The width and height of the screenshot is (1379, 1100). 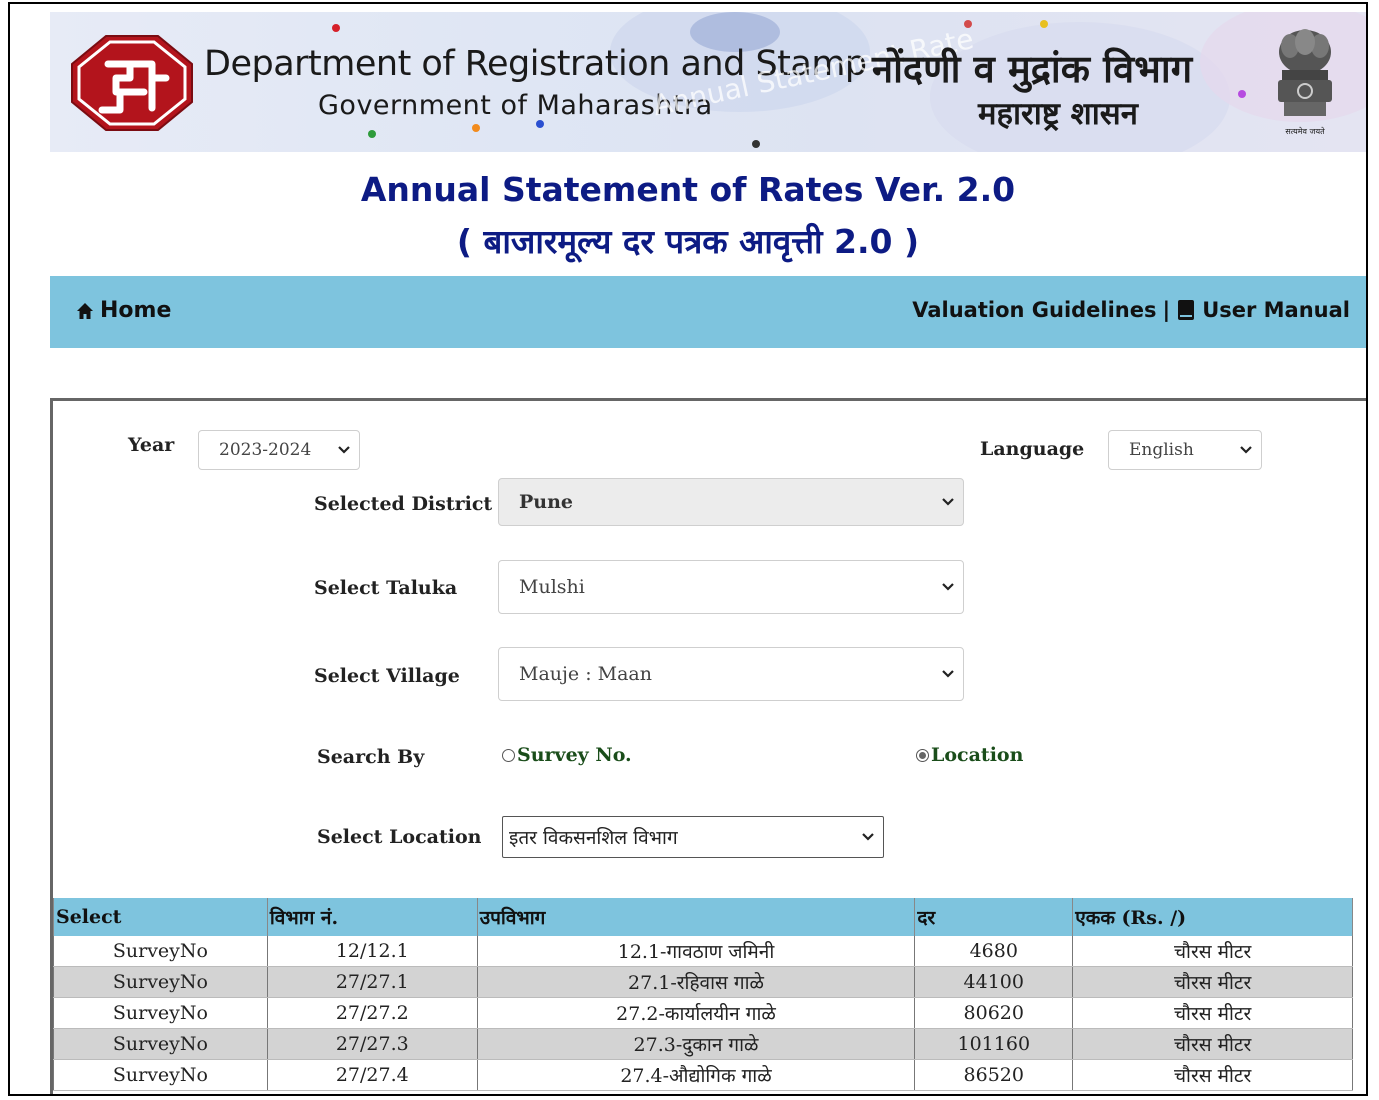 I want to click on gov-name-marathi: महाराष्ट्र शासन, so click(x=1058, y=114).